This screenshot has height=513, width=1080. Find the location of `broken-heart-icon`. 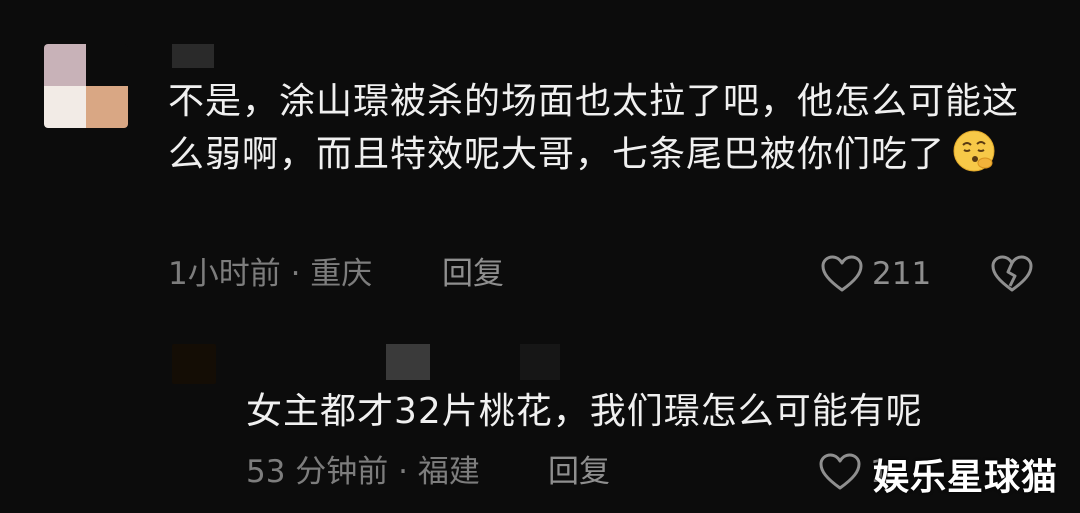

broken-heart-icon is located at coordinates (1012, 273).